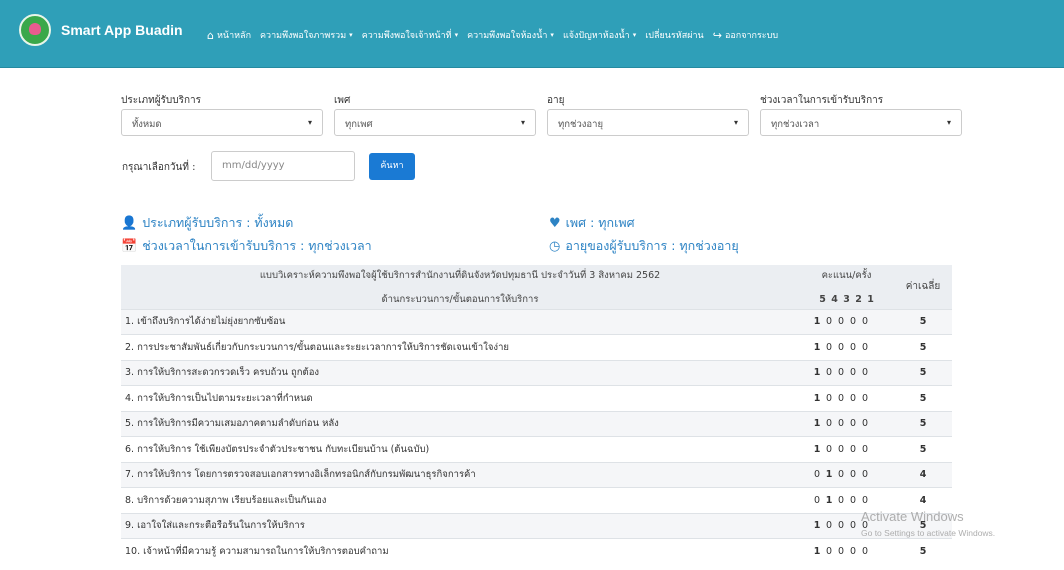 Image resolution: width=1064 pixels, height=570 pixels. I want to click on score-level: 2, so click(858, 300).